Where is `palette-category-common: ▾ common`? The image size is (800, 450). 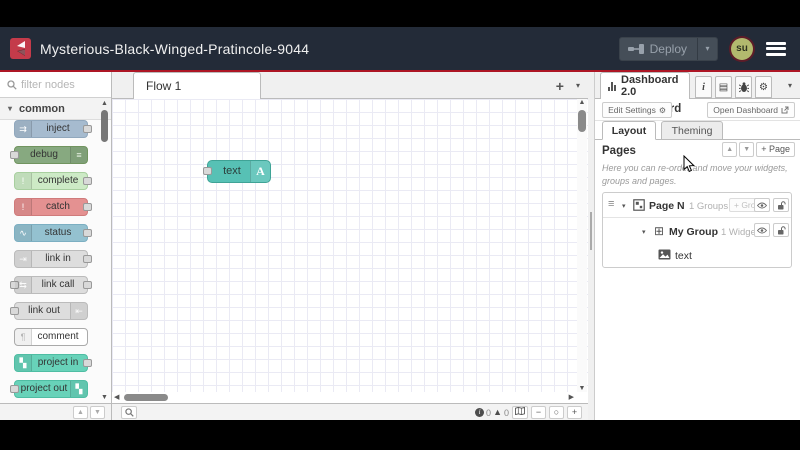 palette-category-common: ▾ common is located at coordinates (55, 109).